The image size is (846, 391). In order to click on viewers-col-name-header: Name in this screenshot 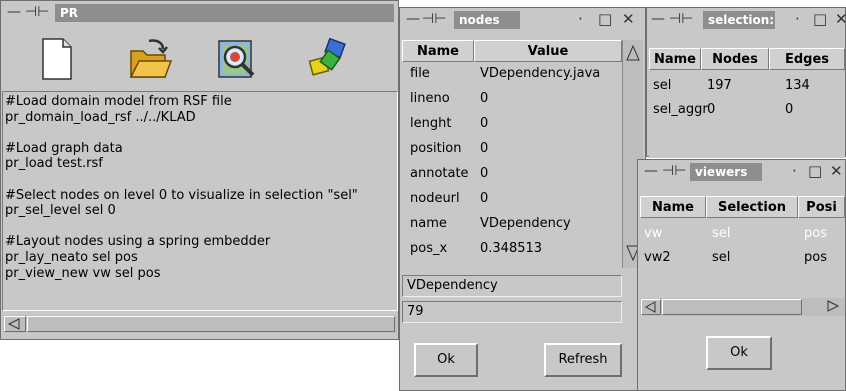, I will do `click(673, 207)`.